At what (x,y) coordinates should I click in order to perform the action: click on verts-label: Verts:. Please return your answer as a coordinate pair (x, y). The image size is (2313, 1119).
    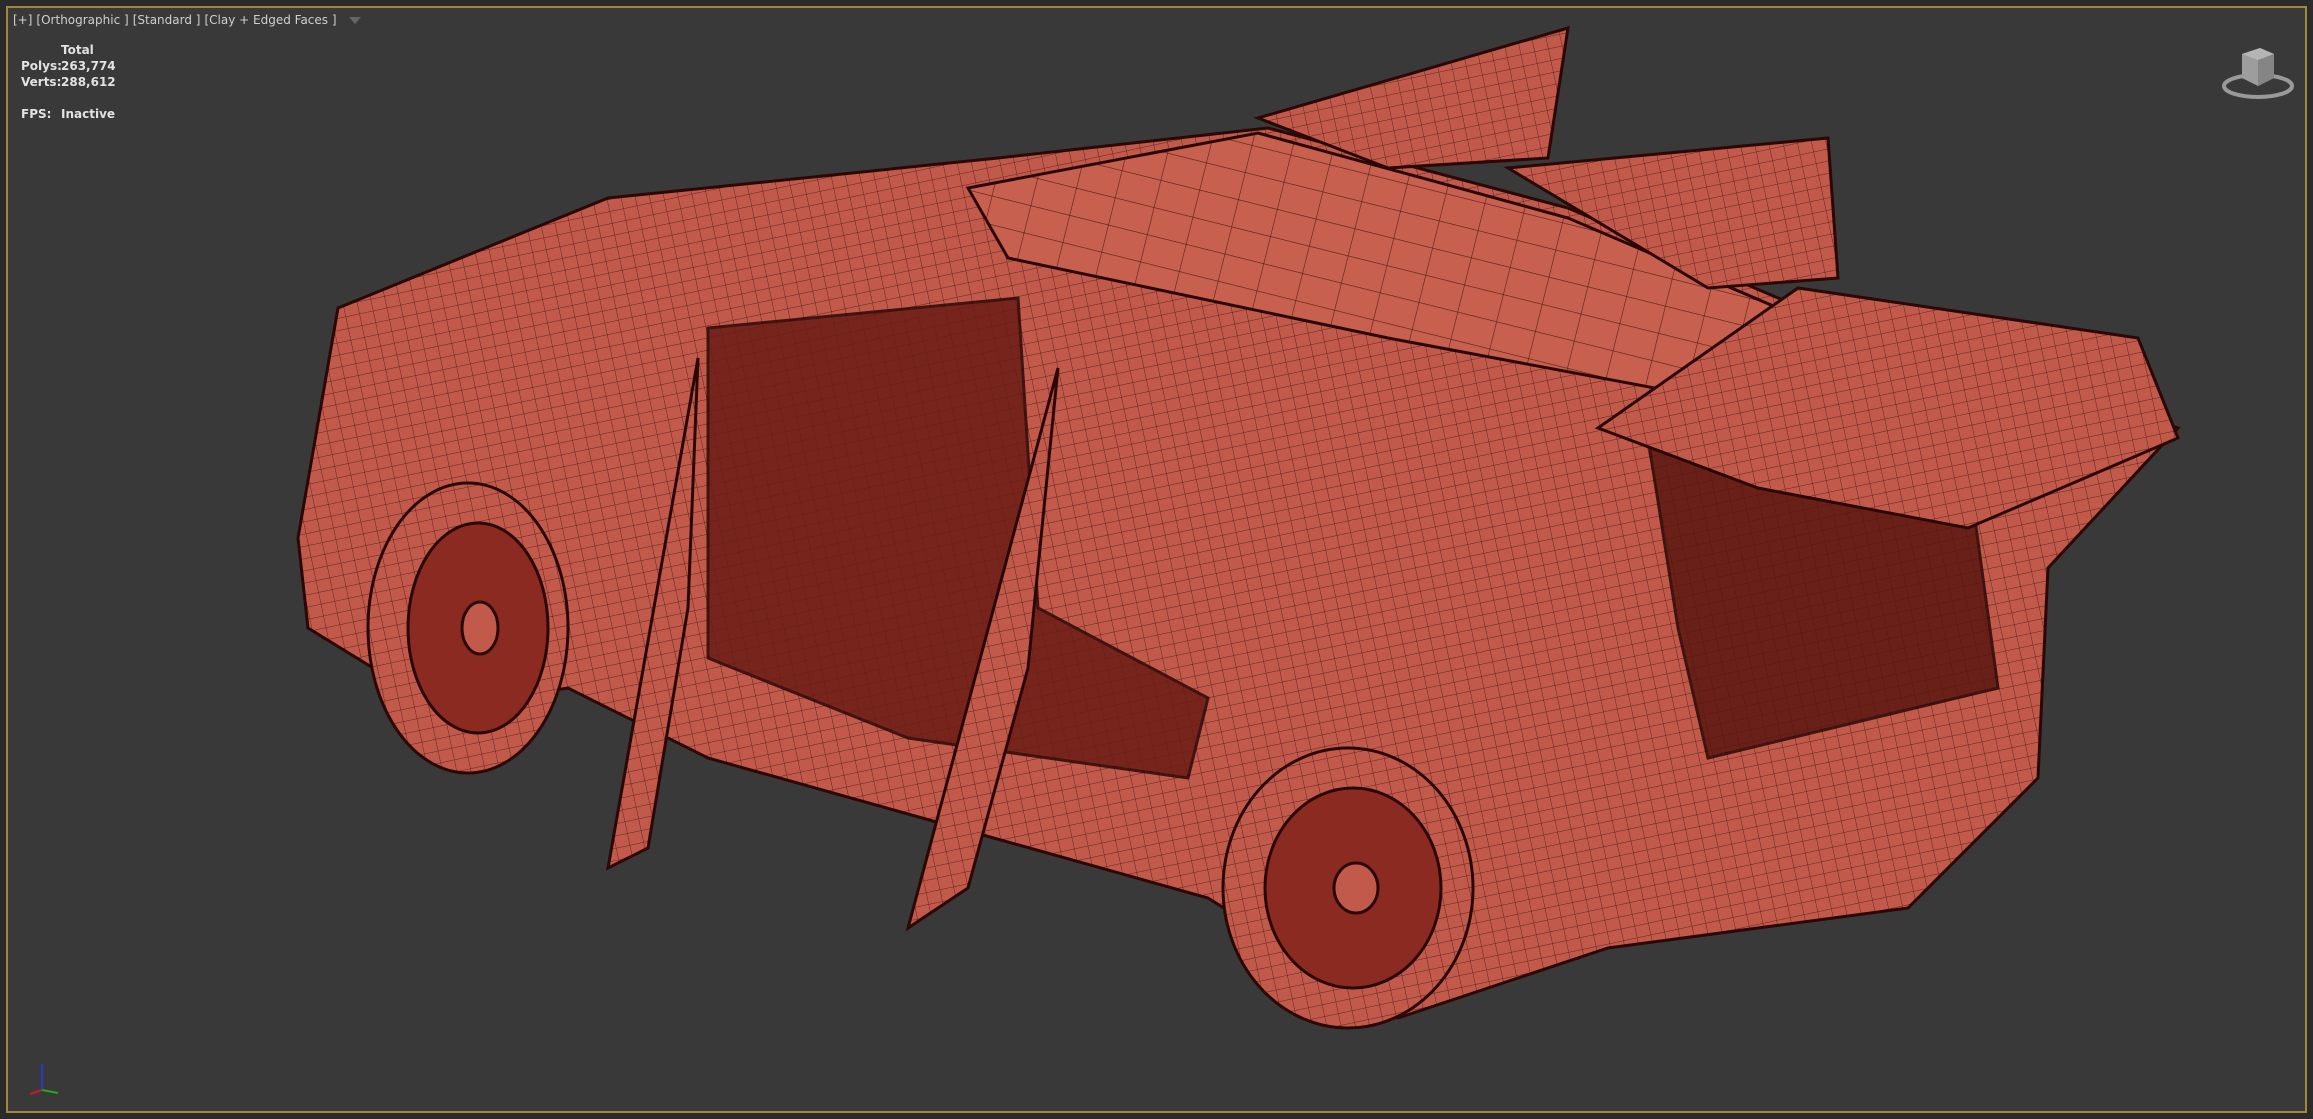
    Looking at the image, I should click on (41, 82).